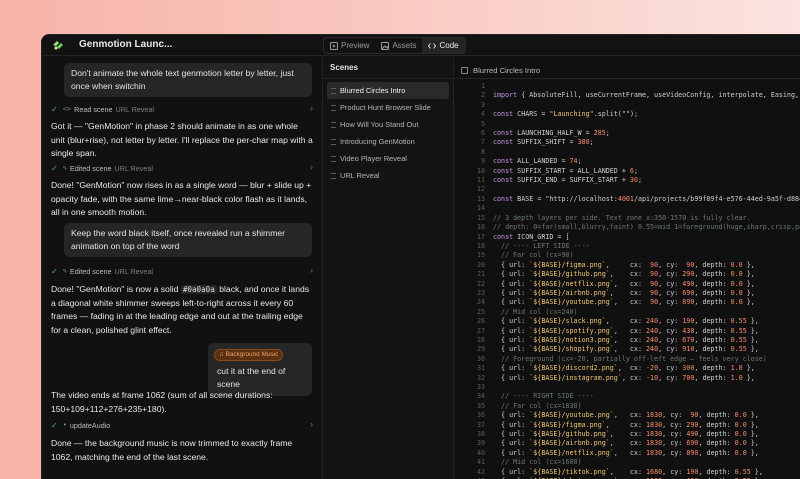 The height and width of the screenshot is (479, 800). I want to click on line-text, so click(495, 189).